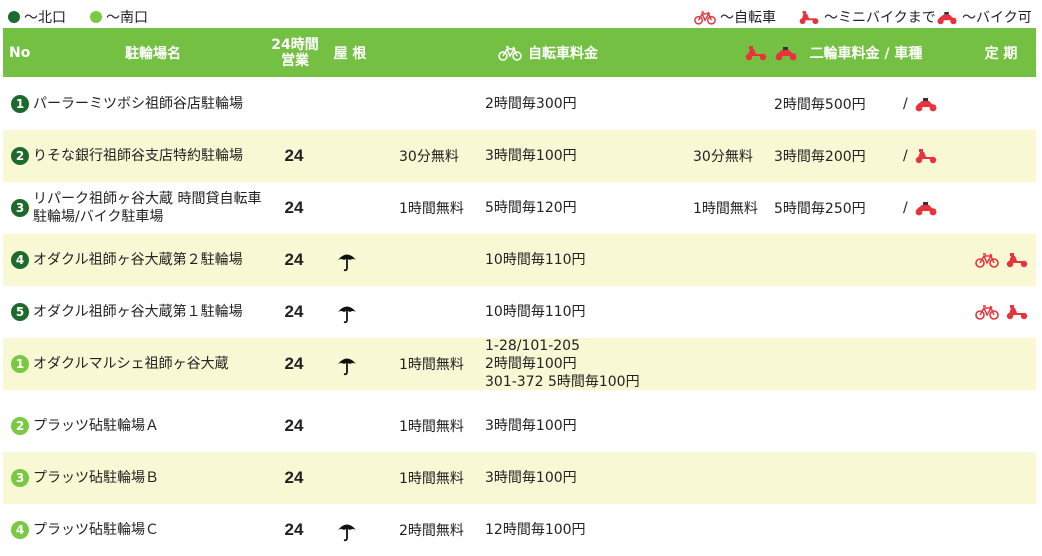 The width and height of the screenshot is (1042, 556). What do you see at coordinates (820, 209) in the screenshot?
I see `moto-fee: 5時間毎250円` at bounding box center [820, 209].